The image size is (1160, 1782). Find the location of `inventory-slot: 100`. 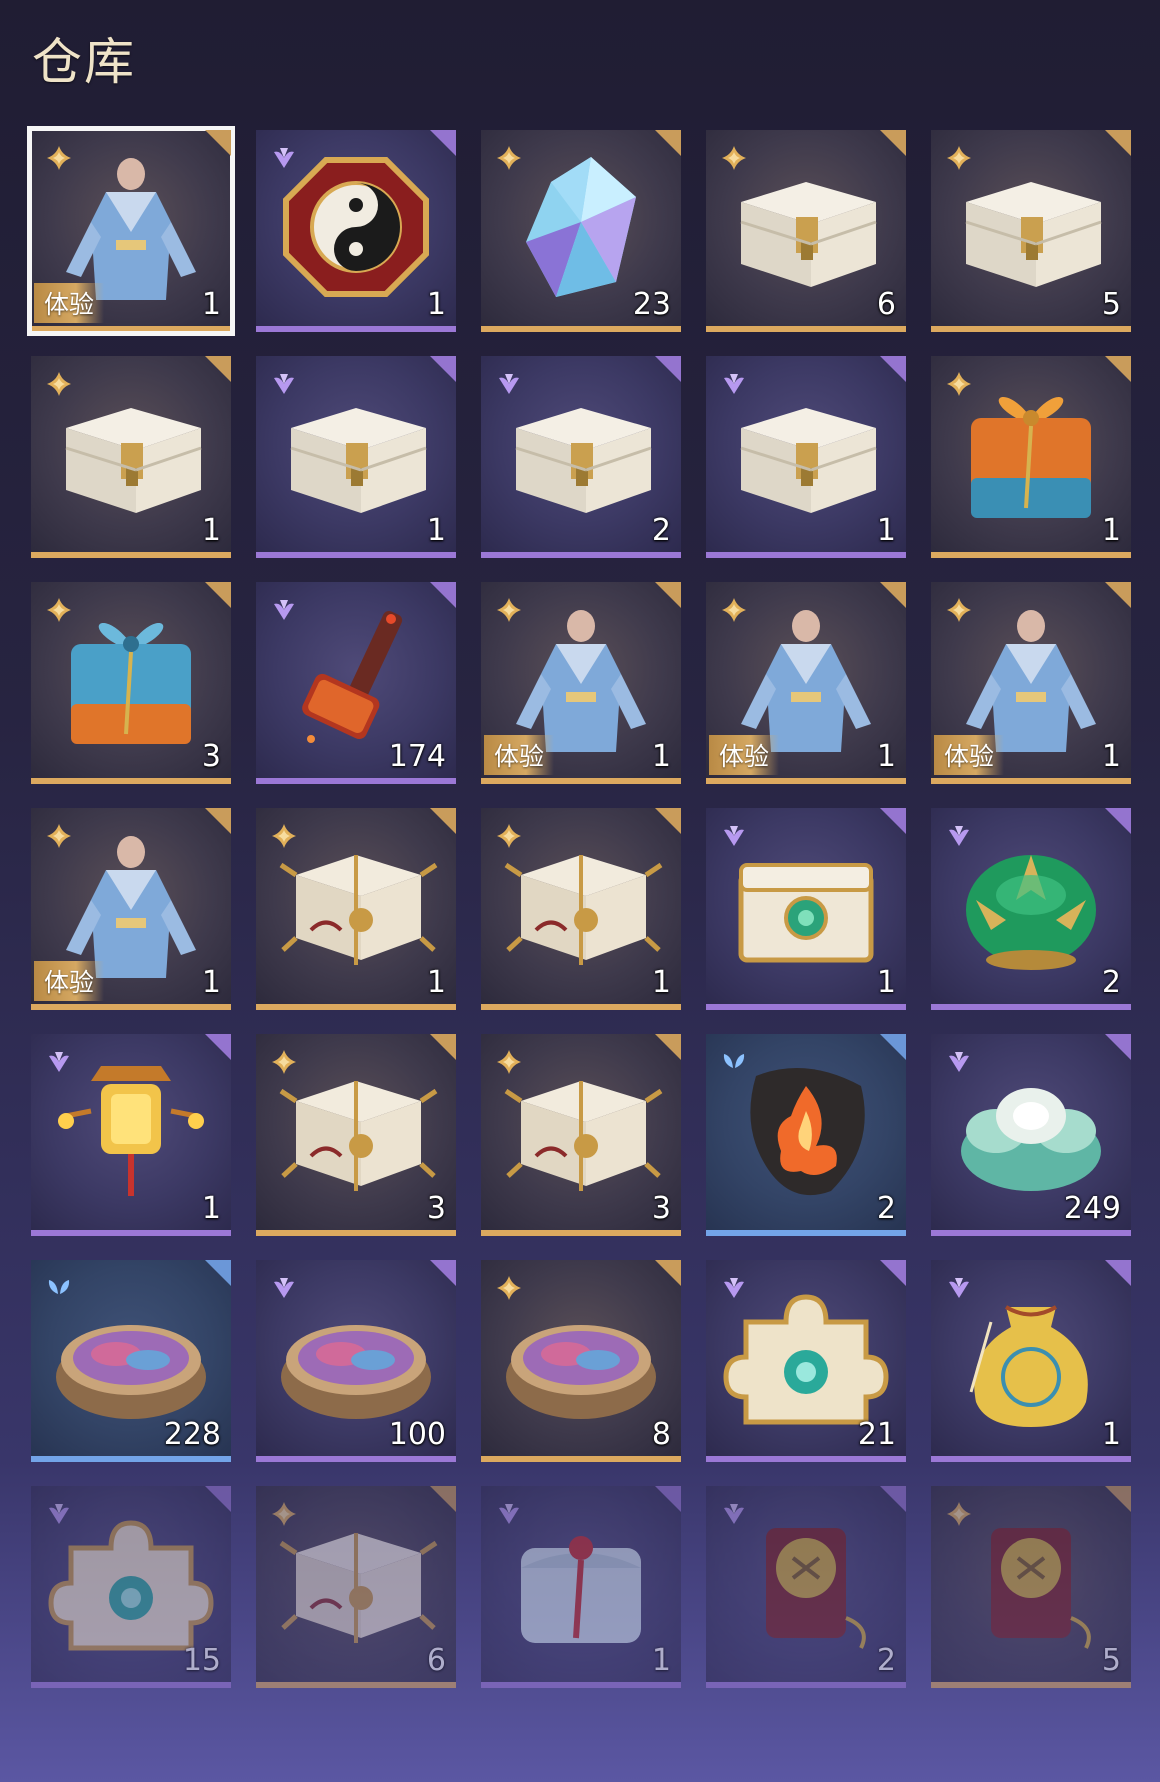

inventory-slot: 100 is located at coordinates (356, 1361).